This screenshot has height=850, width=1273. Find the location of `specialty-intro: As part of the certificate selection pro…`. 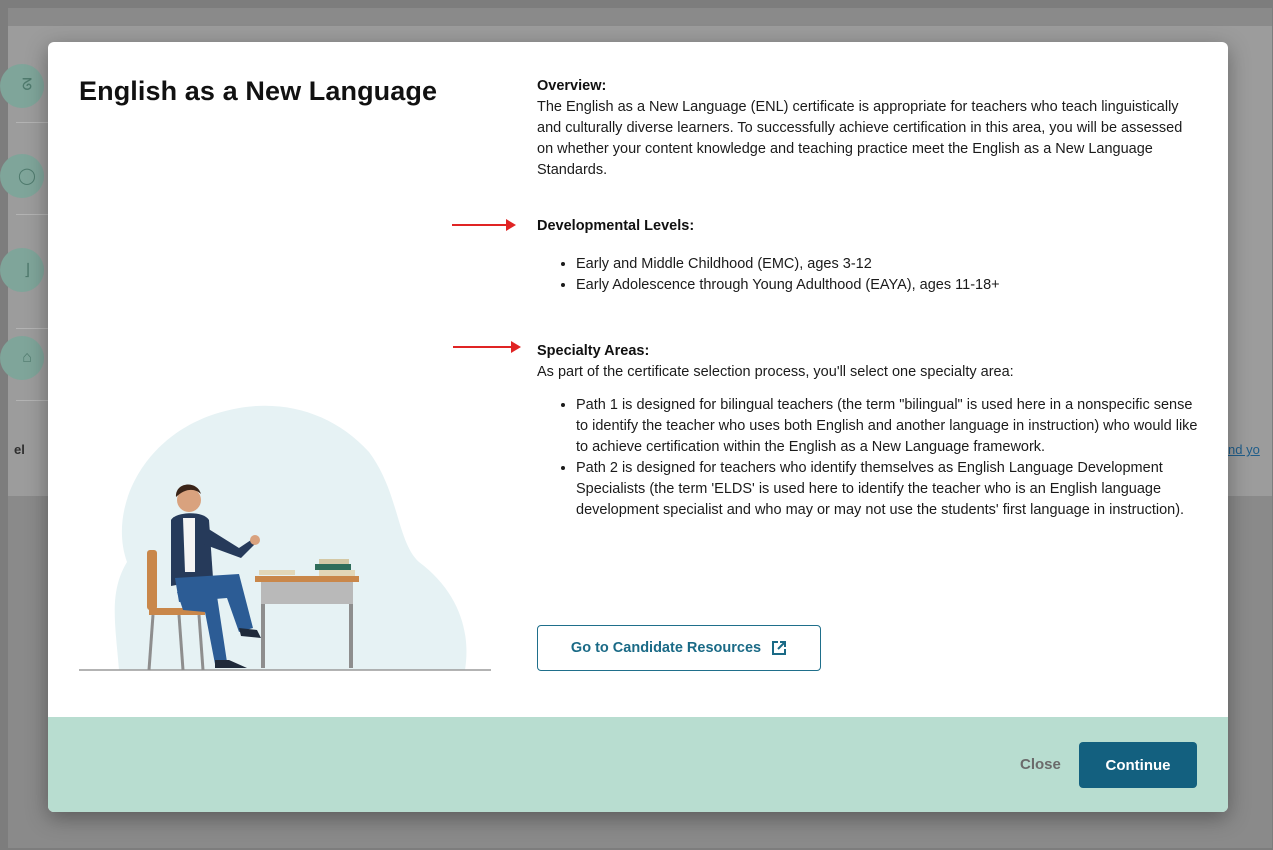

specialty-intro: As part of the certificate selection pro… is located at coordinates (775, 372).